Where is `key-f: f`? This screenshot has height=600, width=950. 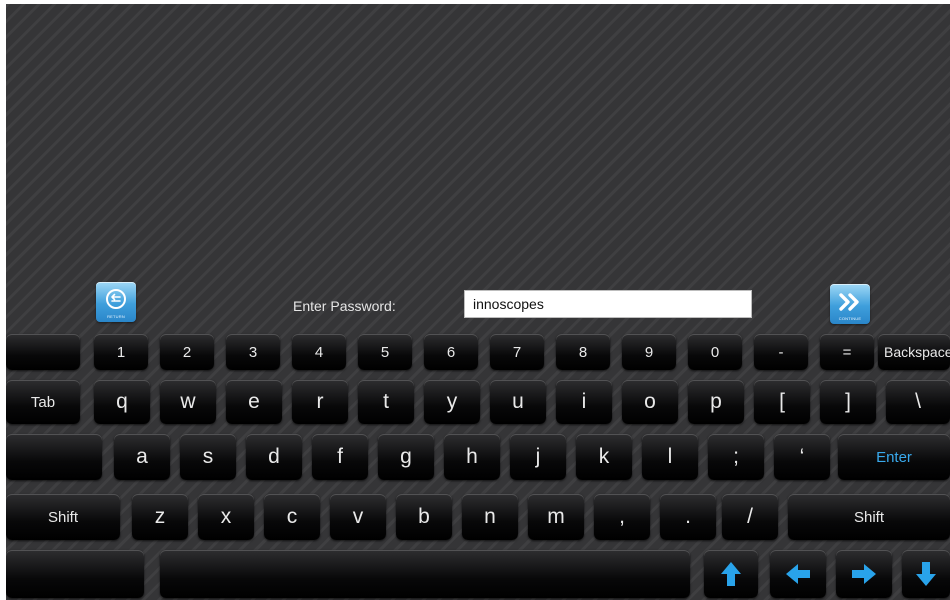 key-f: f is located at coordinates (340, 457).